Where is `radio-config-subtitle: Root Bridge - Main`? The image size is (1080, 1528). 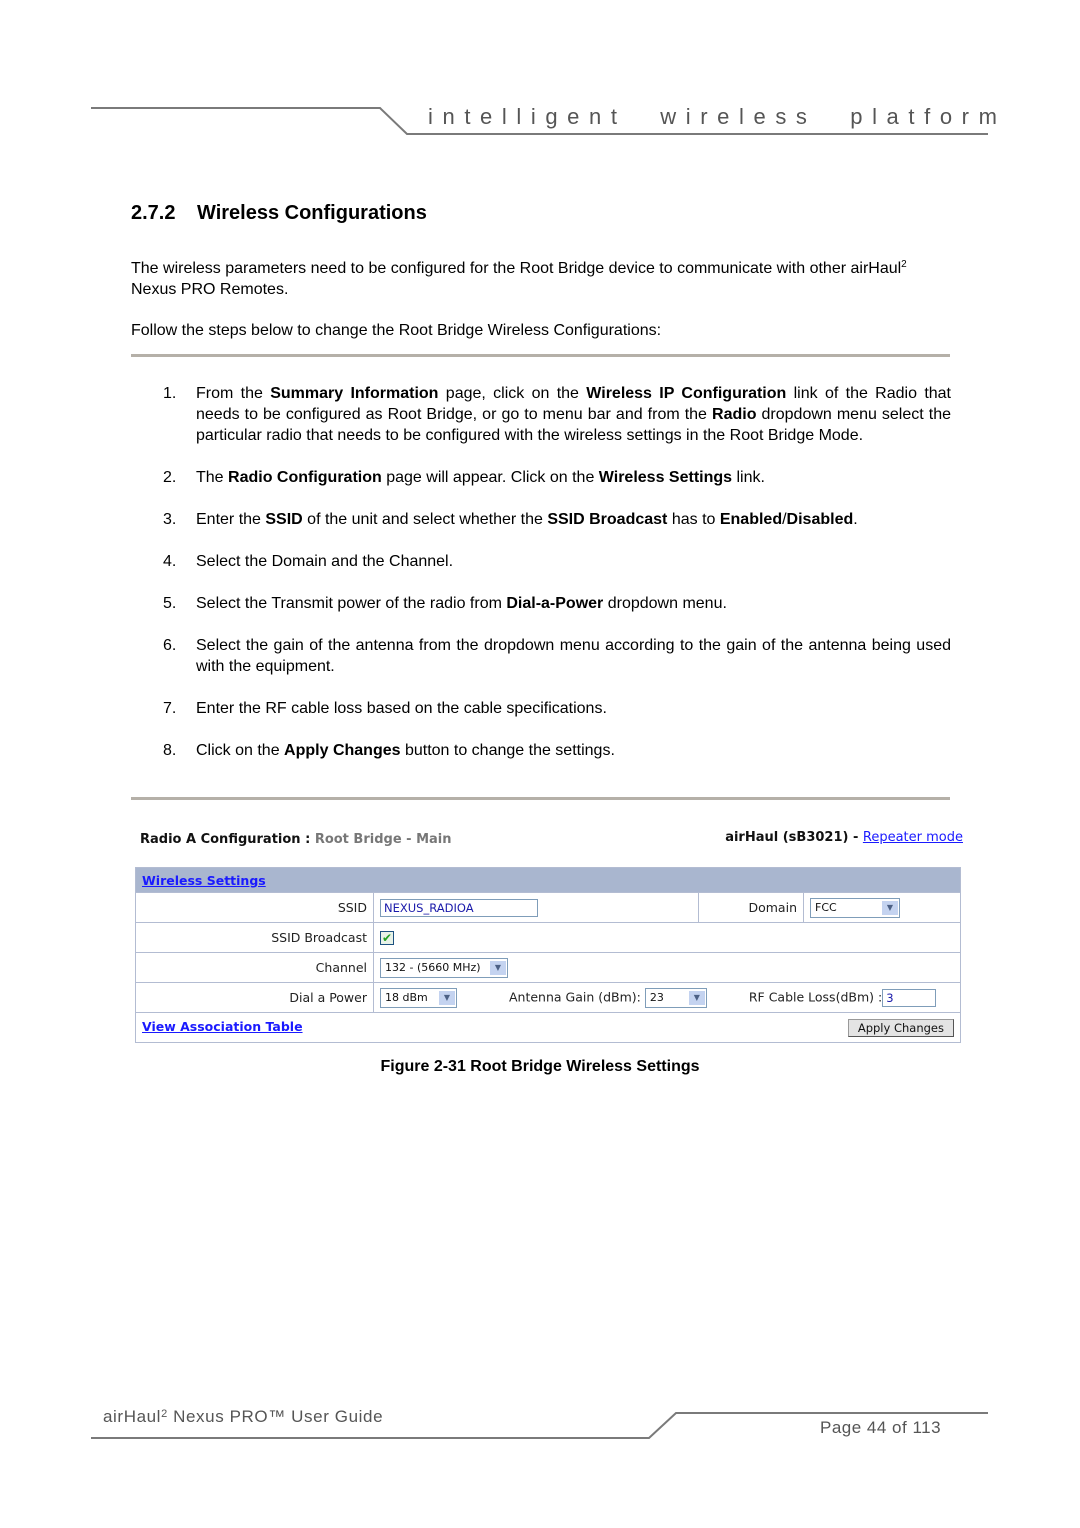
radio-config-subtitle: Root Bridge - Main is located at coordinates (383, 839).